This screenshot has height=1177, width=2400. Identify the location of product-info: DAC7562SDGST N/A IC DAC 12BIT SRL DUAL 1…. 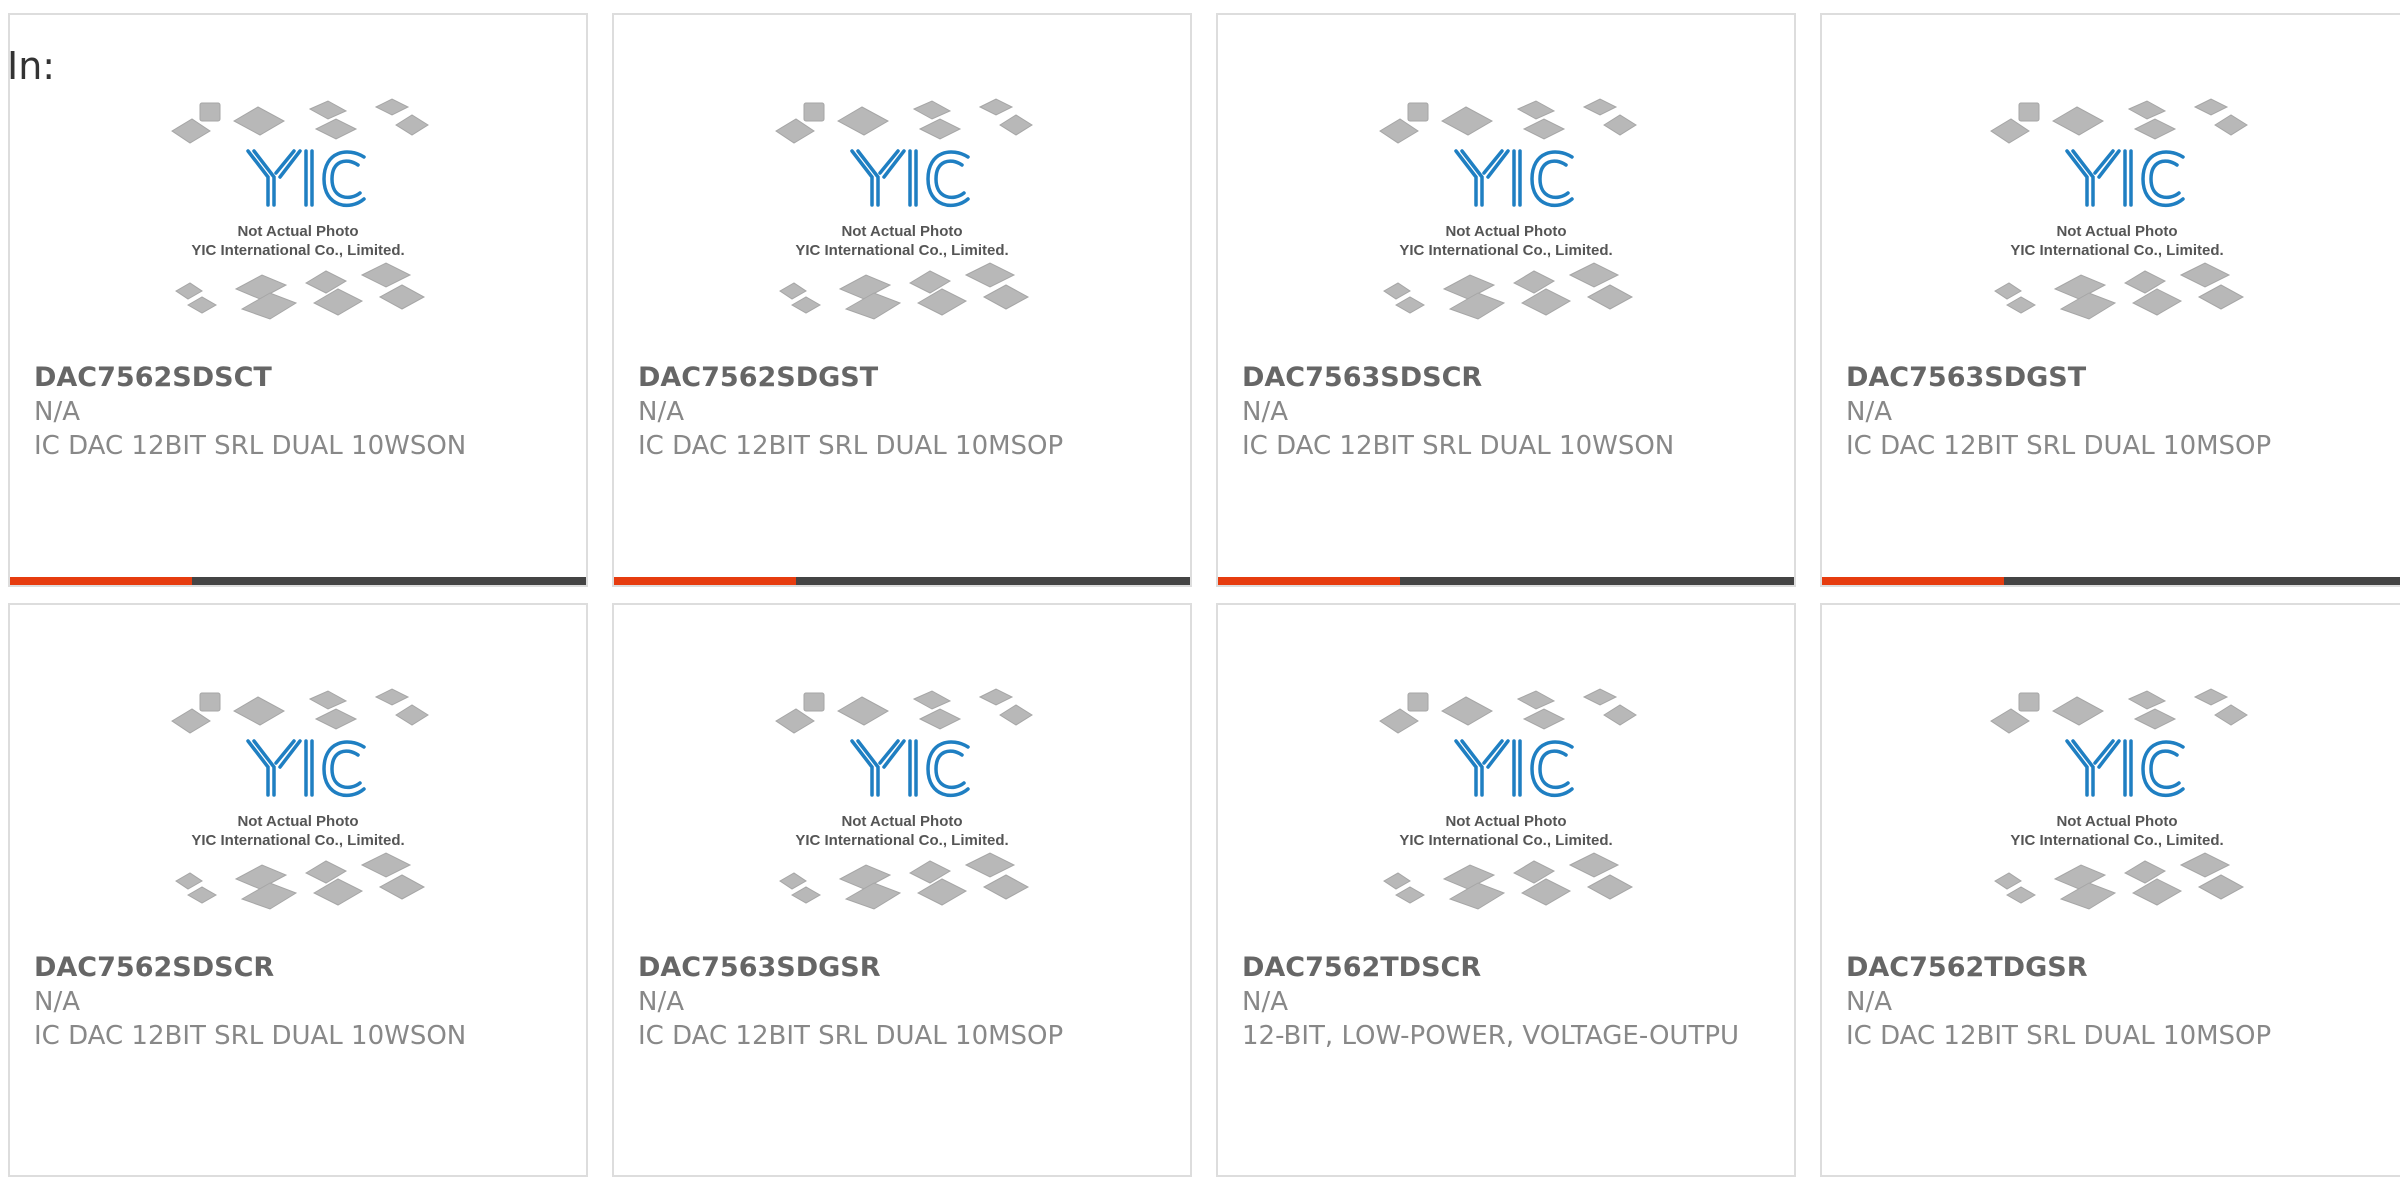
(899, 412).